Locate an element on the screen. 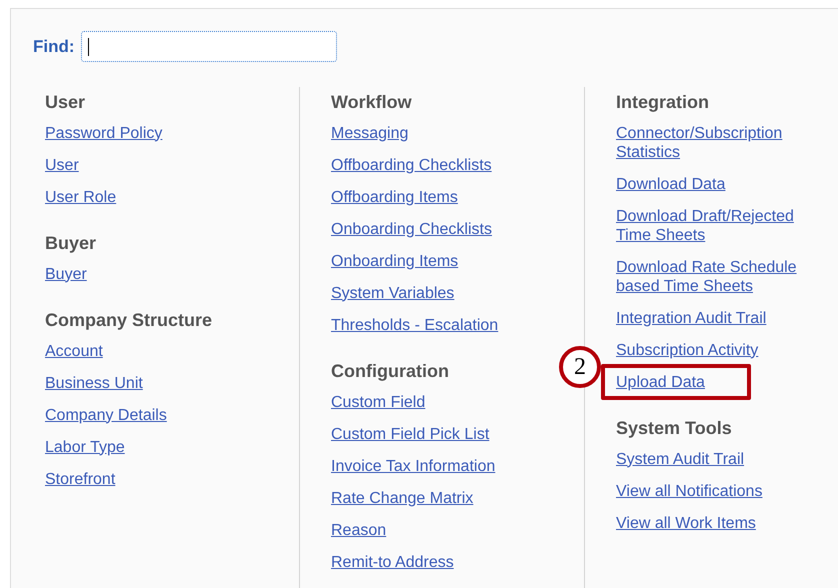 This screenshot has width=838, height=588. step-marker: 2 is located at coordinates (580, 367).